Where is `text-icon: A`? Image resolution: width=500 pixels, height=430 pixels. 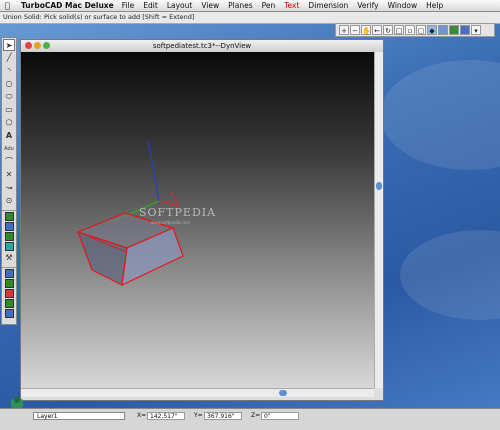
text-icon: A is located at coordinates (9, 136).